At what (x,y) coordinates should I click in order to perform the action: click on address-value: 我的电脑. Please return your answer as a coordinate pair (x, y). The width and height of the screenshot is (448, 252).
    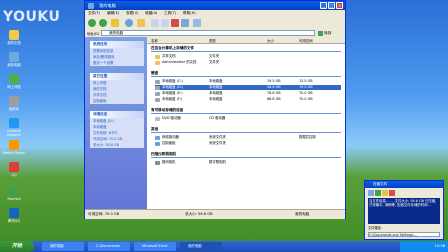
    Looking at the image, I should click on (116, 33).